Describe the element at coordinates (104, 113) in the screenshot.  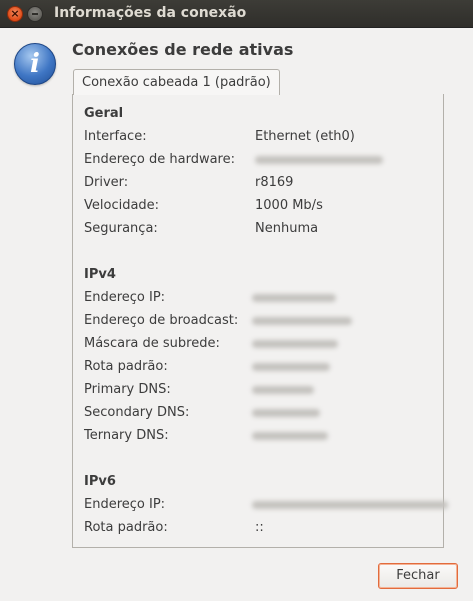
I see `section-general-title: Geral` at that location.